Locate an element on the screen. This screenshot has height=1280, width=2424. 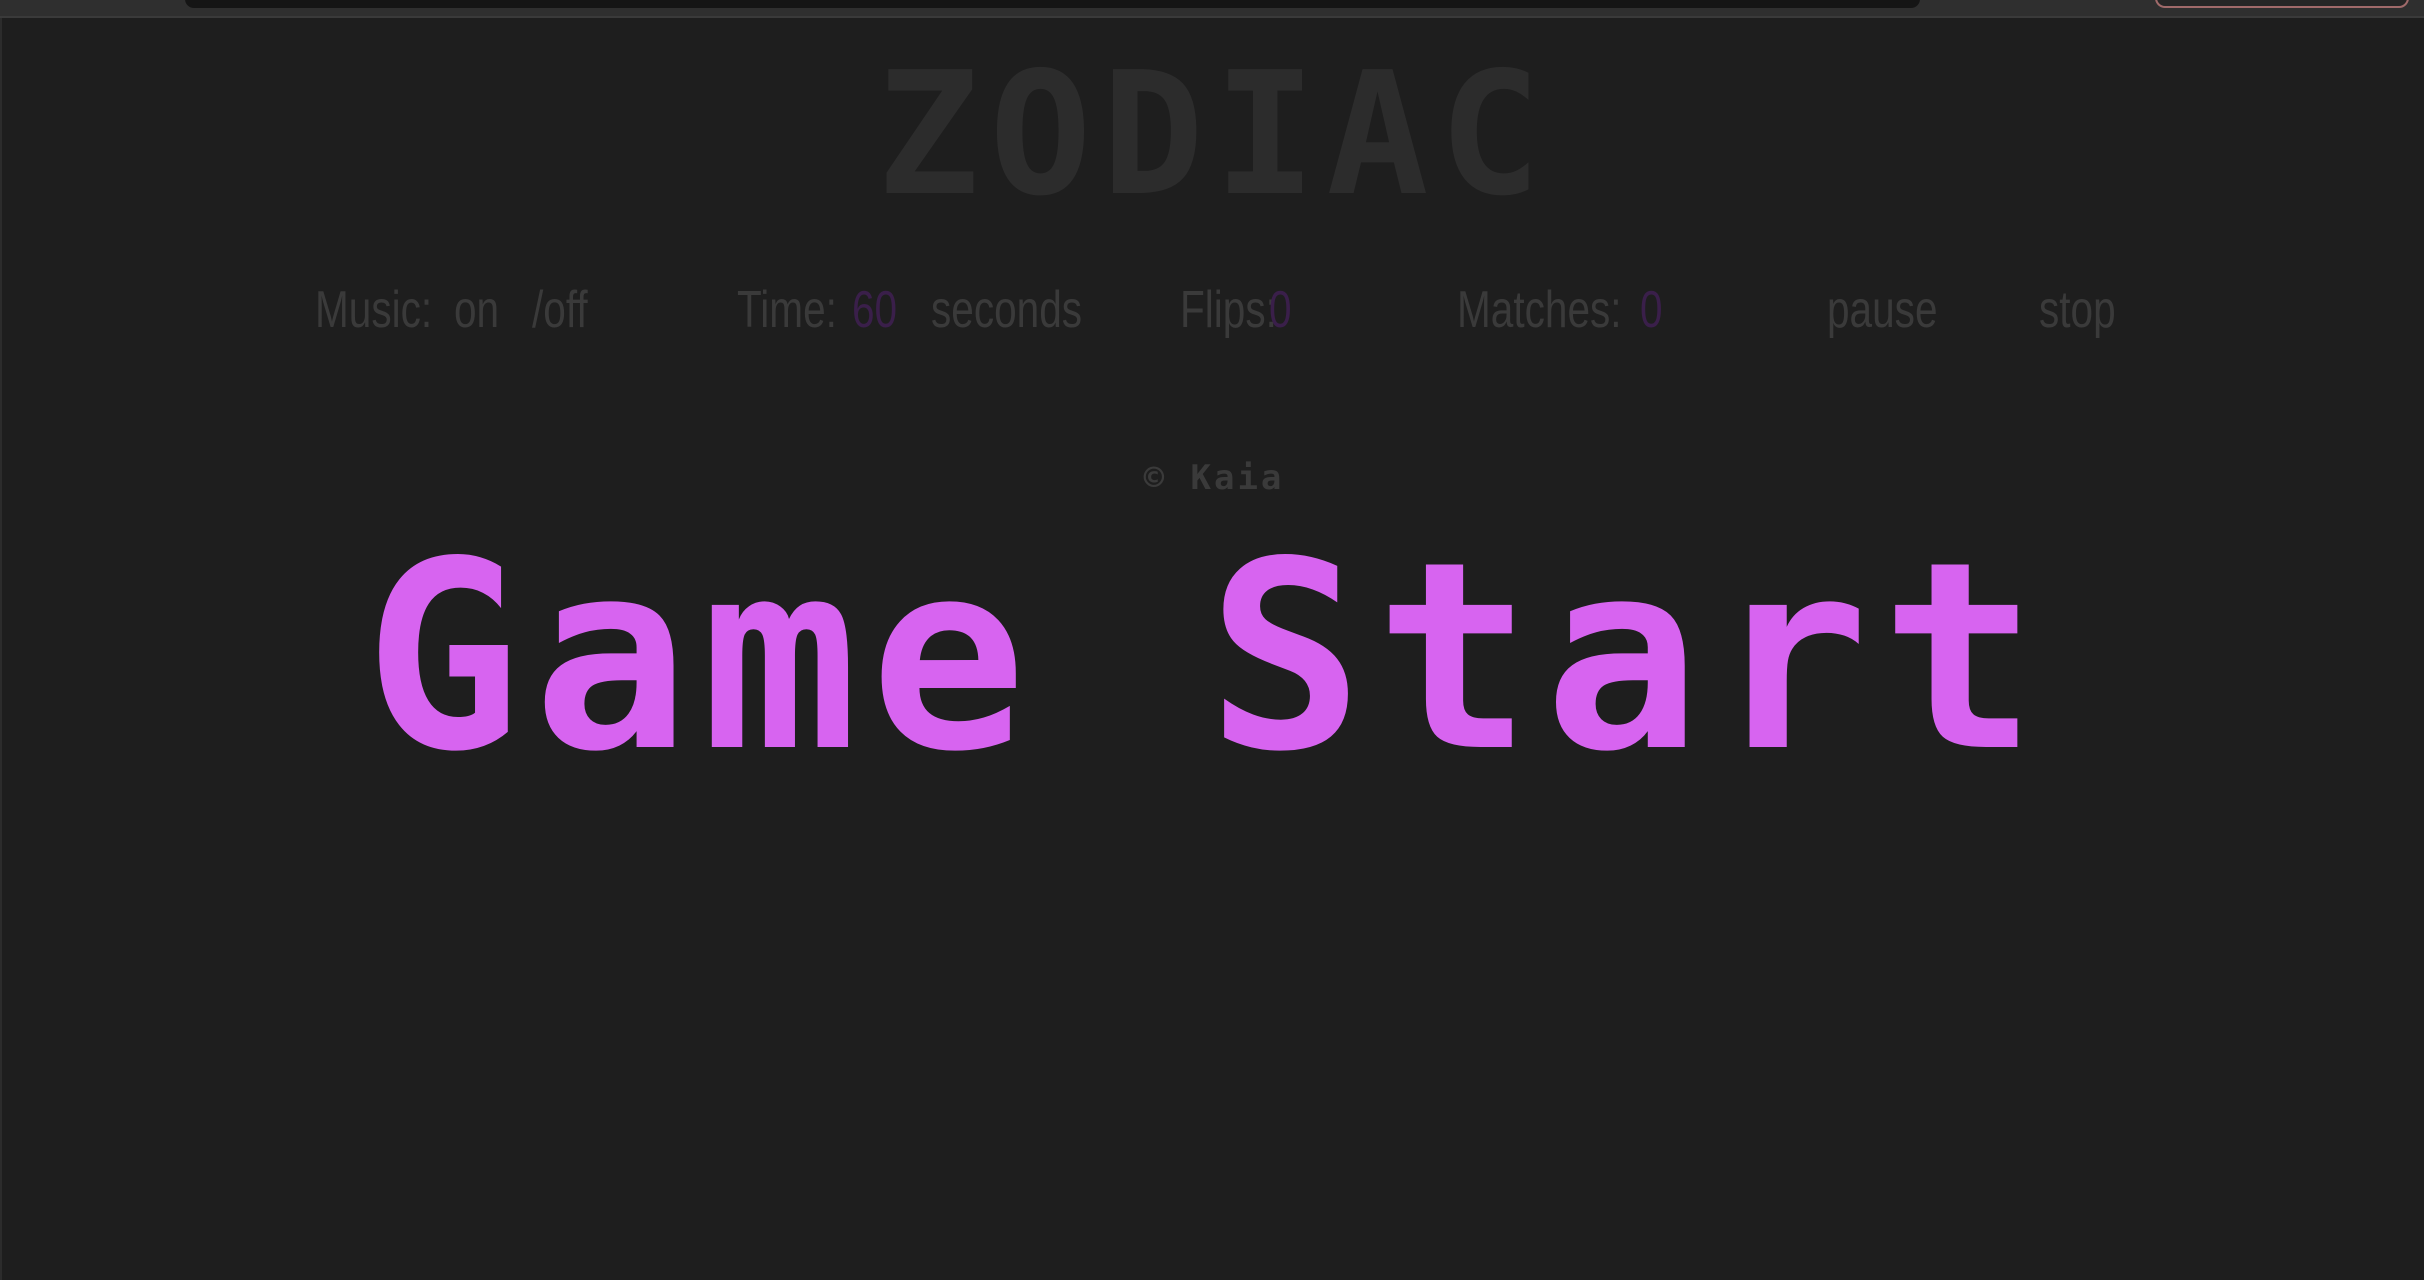
time-label: Time: is located at coordinates (787, 310).